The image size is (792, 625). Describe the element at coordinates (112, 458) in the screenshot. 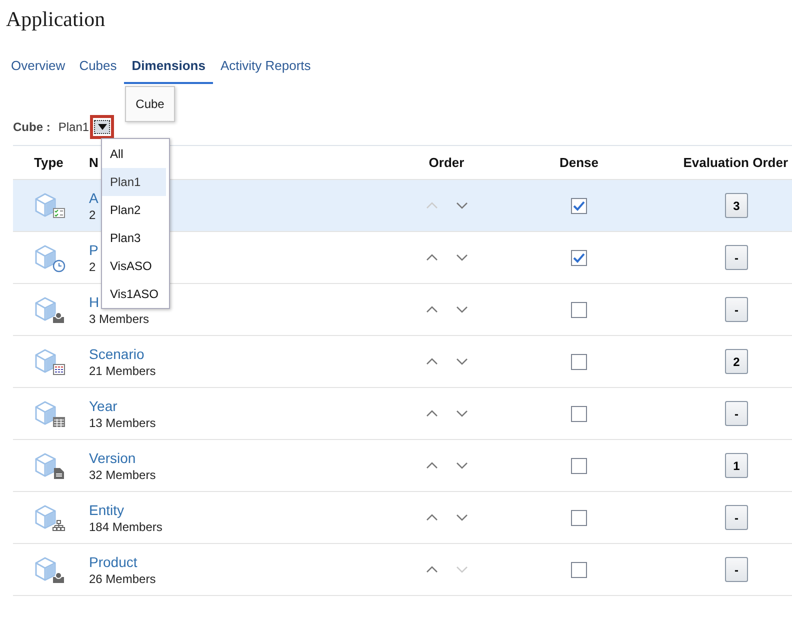

I see `dimension-link: Version` at that location.